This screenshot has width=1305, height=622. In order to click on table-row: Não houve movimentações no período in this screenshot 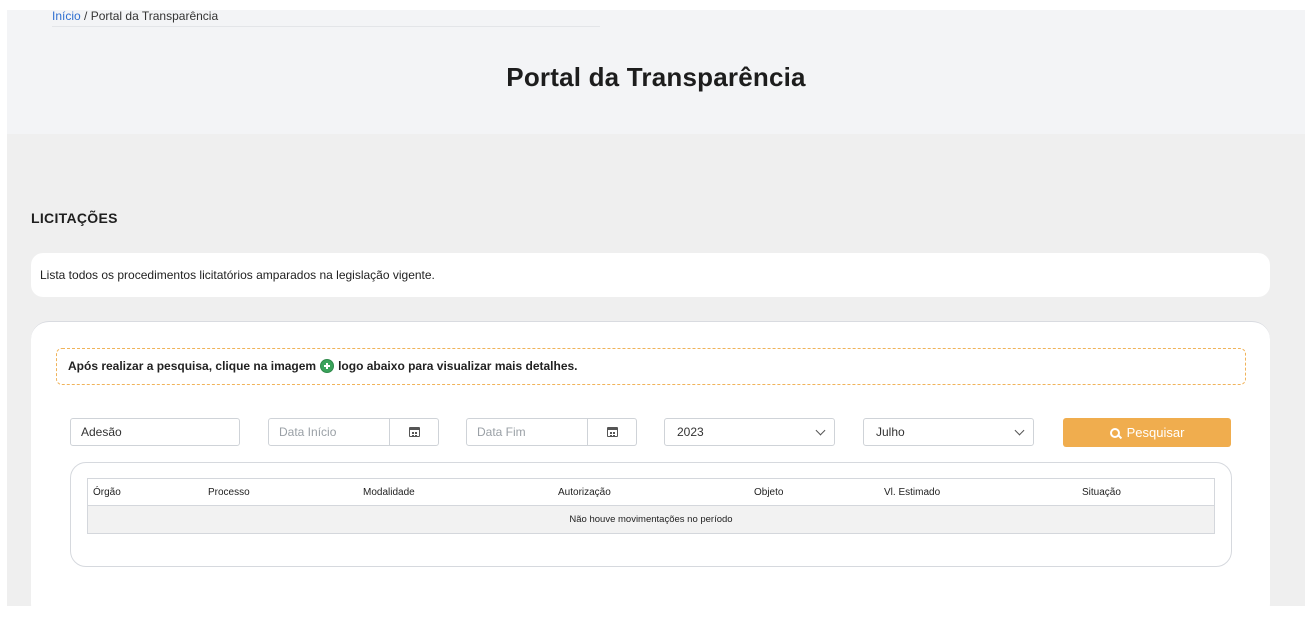, I will do `click(651, 519)`.